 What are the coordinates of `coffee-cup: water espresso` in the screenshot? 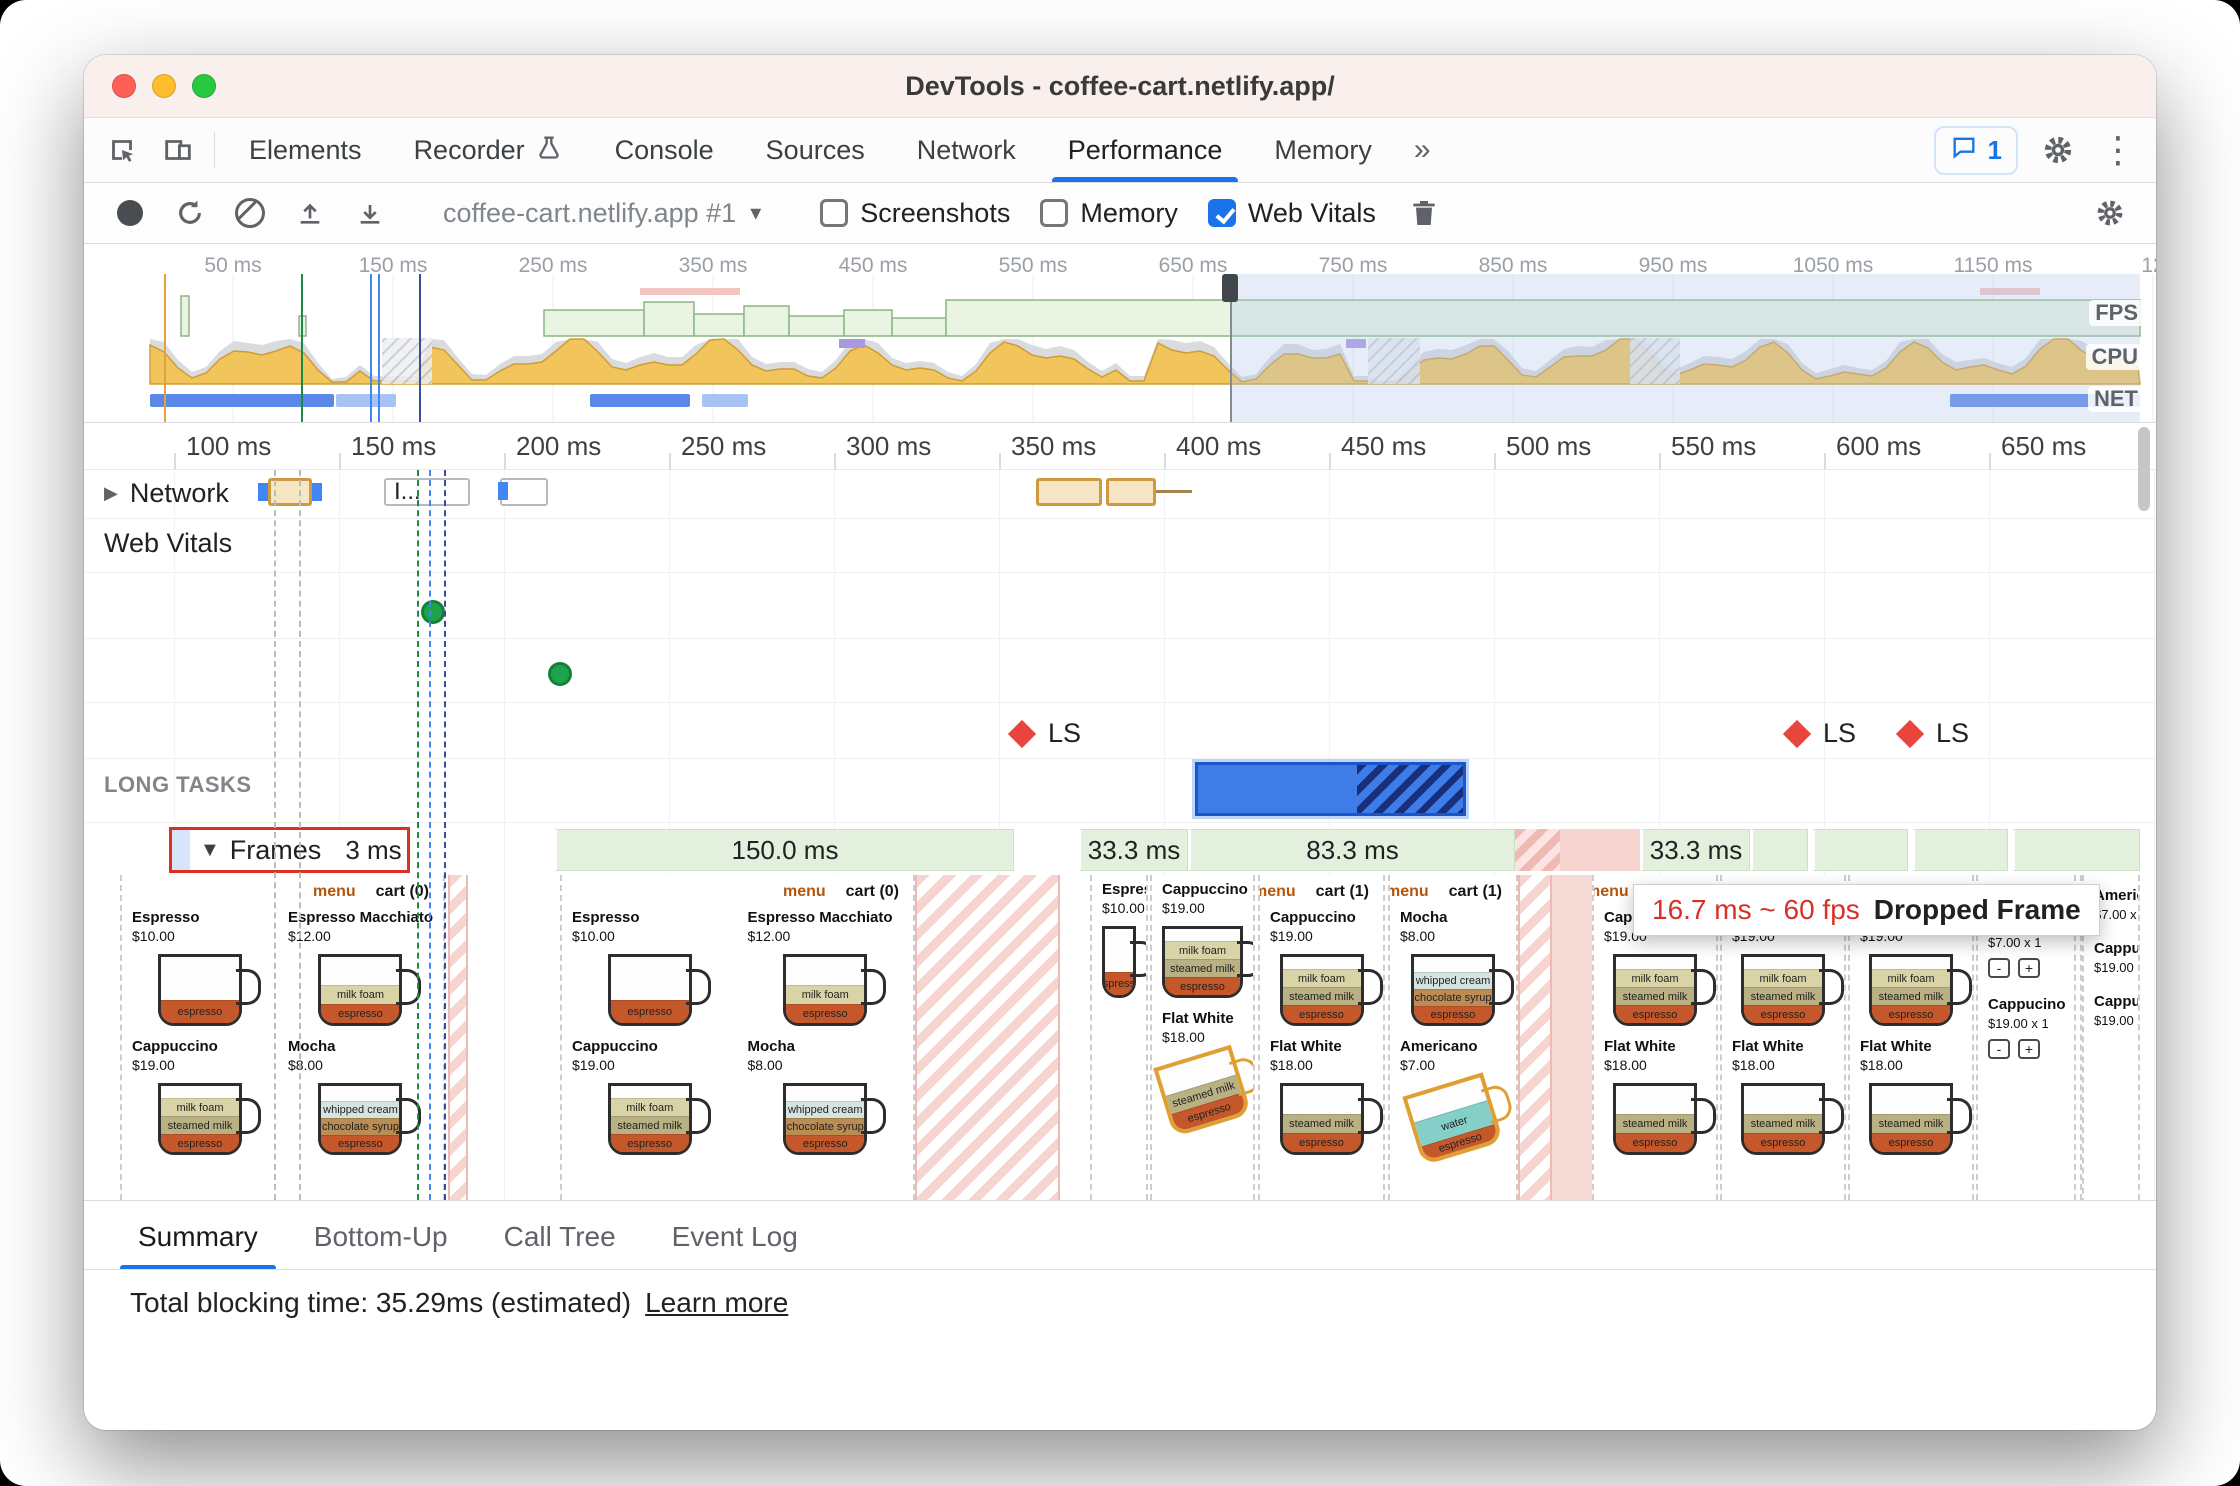 It's located at (1453, 1119).